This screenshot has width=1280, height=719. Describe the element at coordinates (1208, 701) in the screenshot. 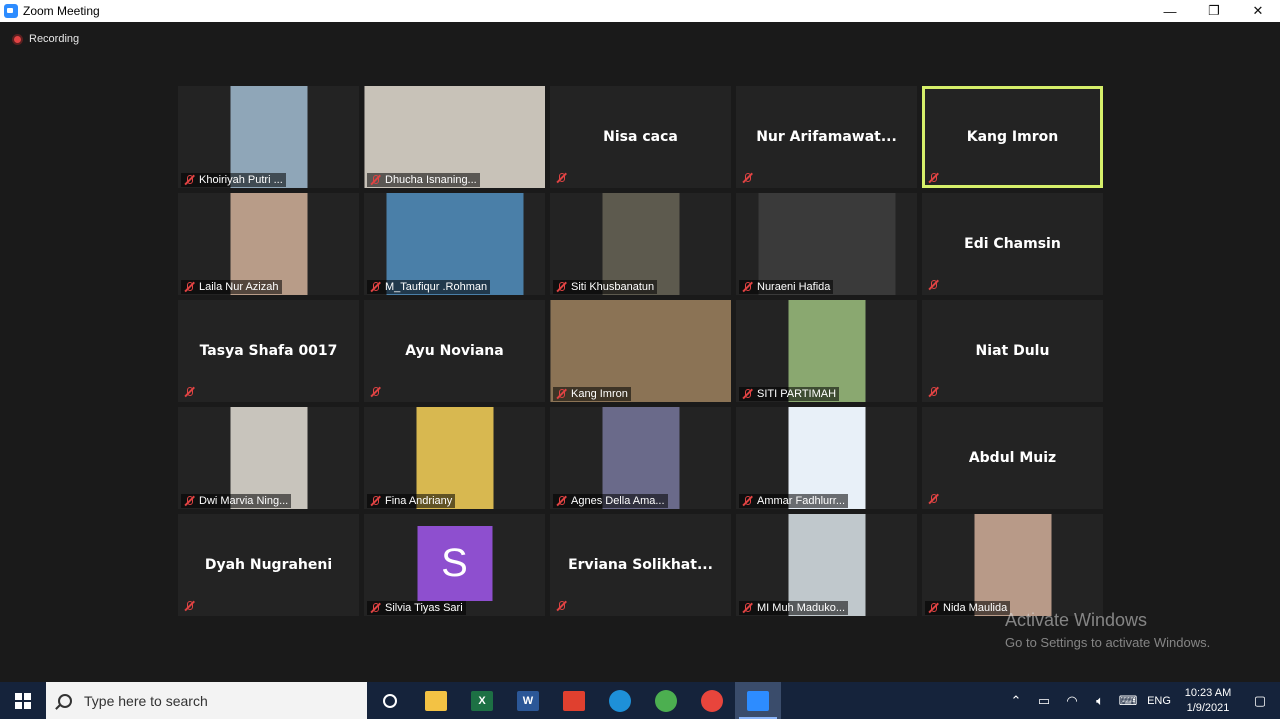

I see `taskbar-clock: 10:23 AM 1/9/2021` at that location.